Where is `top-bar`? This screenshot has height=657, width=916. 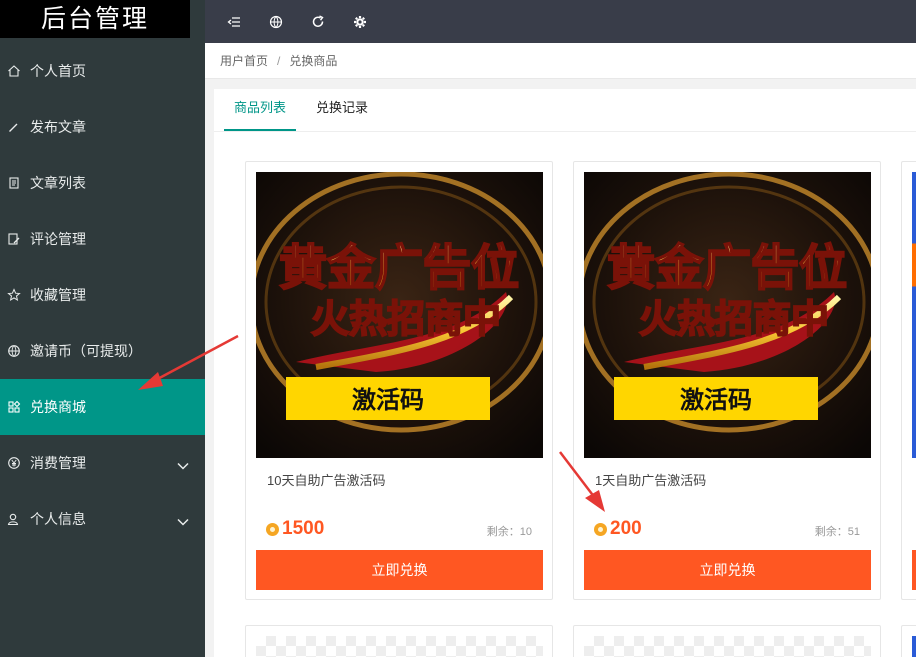 top-bar is located at coordinates (560, 21).